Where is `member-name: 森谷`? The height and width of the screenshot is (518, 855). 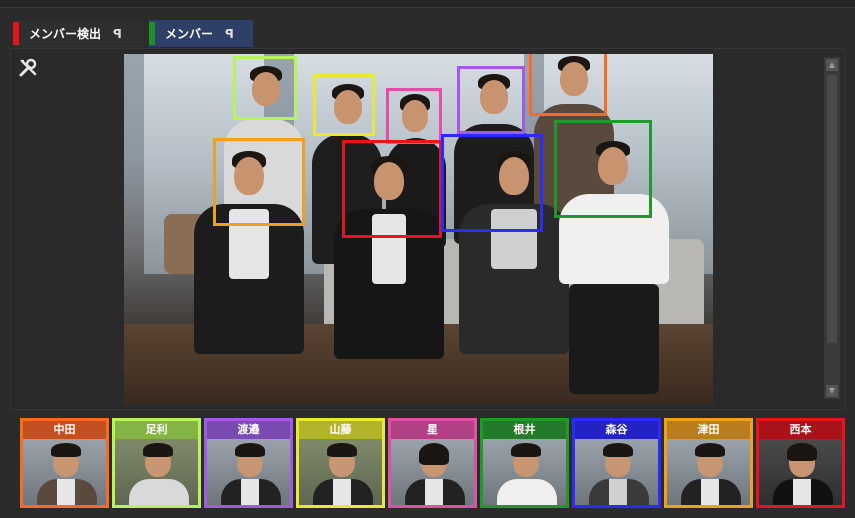
member-name: 森谷 is located at coordinates (616, 430).